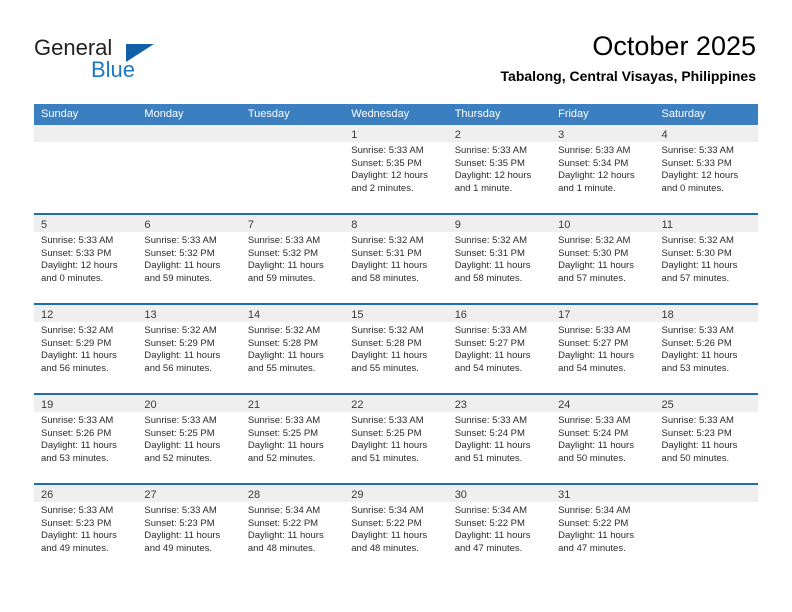 This screenshot has height=612, width=792. What do you see at coordinates (75, 458) in the screenshot?
I see `daylight-text-line2: and 53 minutes.` at bounding box center [75, 458].